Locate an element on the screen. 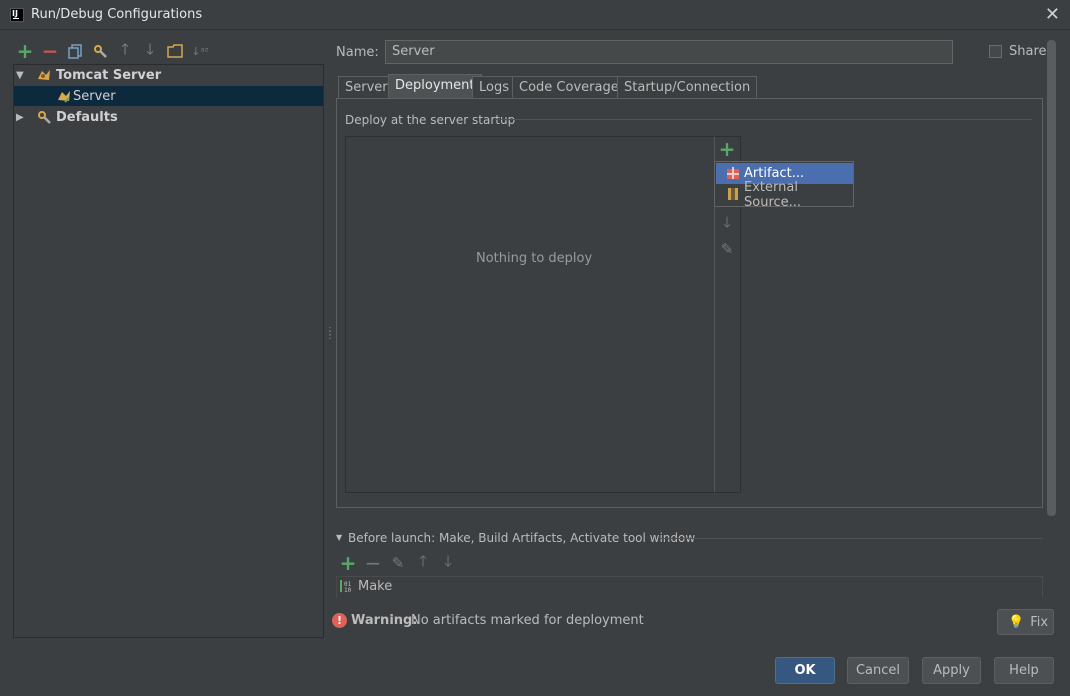  external-source-icon is located at coordinates (733, 196).